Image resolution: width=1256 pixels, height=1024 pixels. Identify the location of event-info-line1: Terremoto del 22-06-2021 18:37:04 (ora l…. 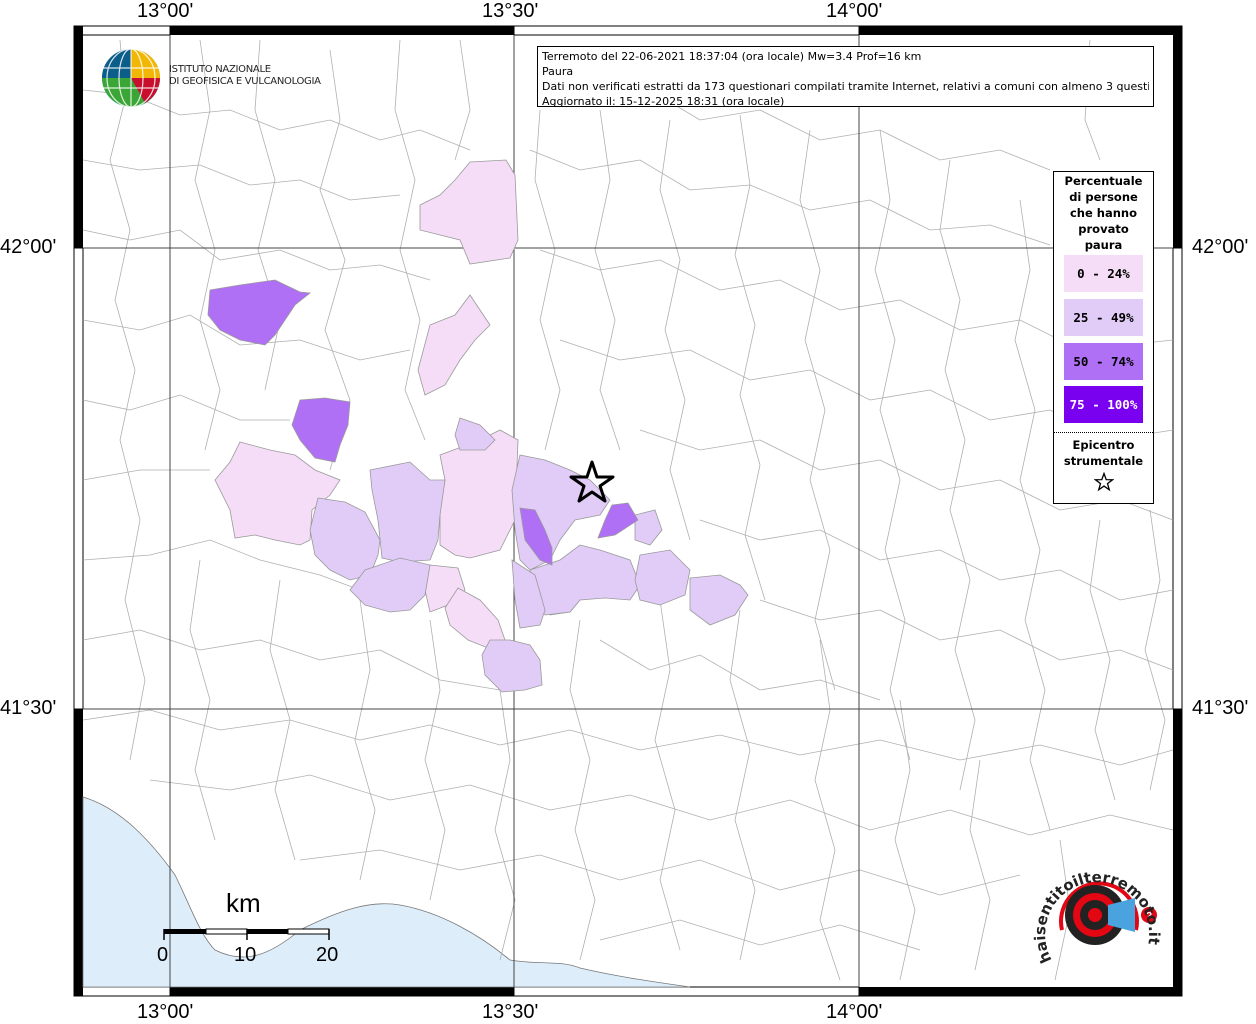
(732, 56).